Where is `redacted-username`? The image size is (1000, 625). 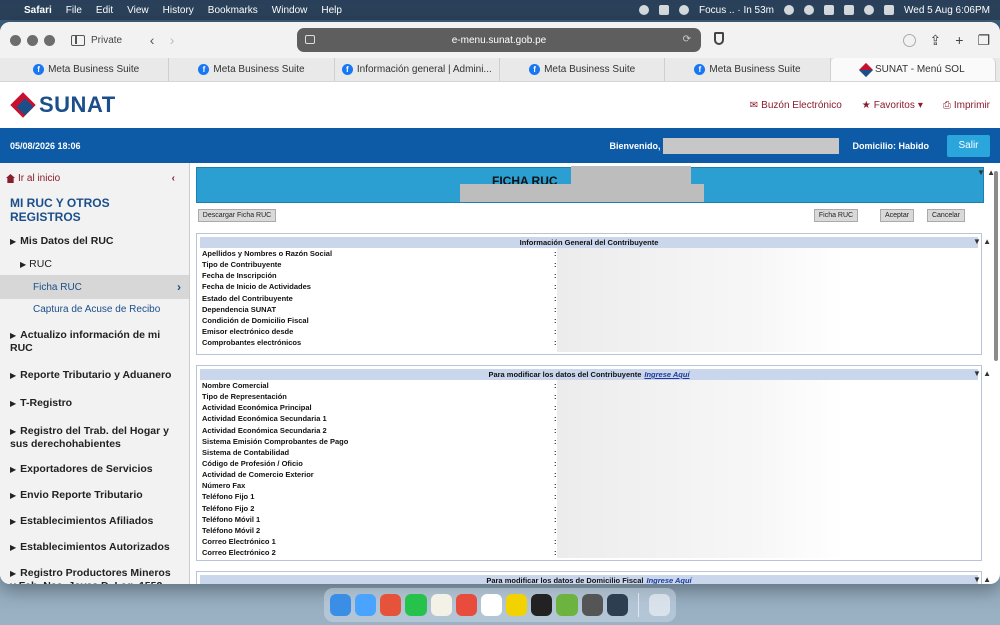
redacted-username is located at coordinates (750, 145).